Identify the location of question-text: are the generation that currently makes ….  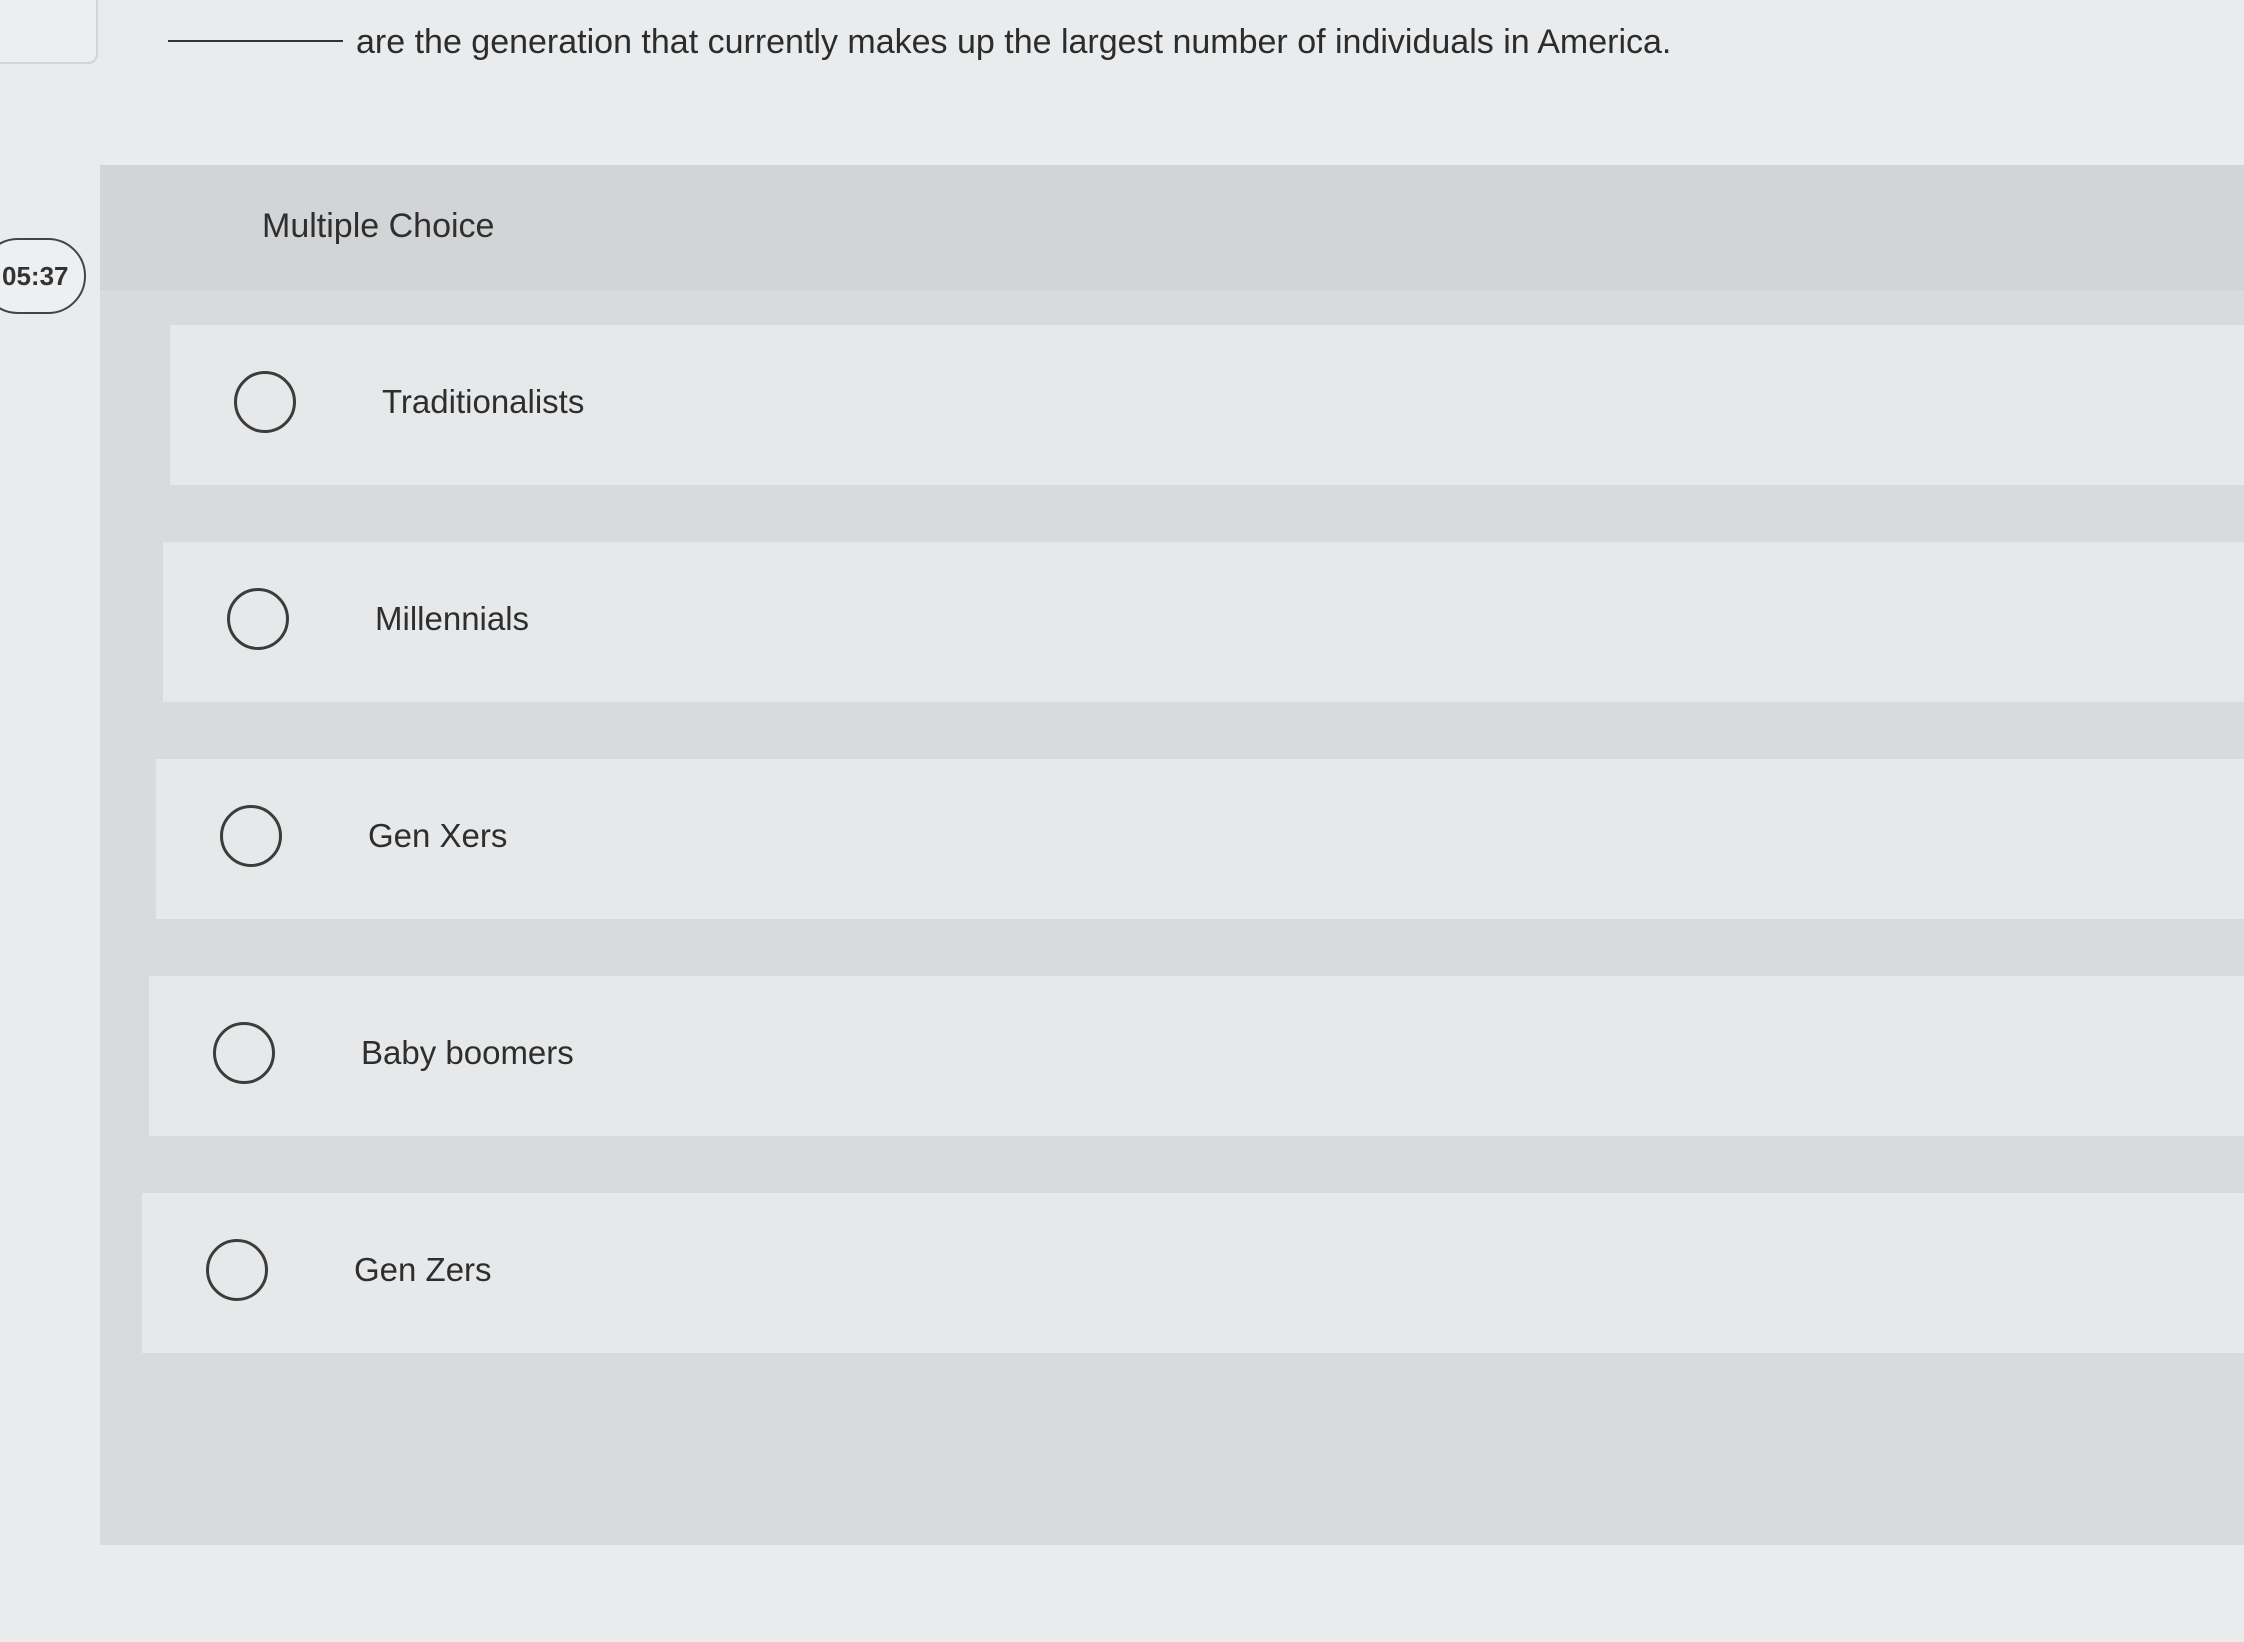
(1014, 42).